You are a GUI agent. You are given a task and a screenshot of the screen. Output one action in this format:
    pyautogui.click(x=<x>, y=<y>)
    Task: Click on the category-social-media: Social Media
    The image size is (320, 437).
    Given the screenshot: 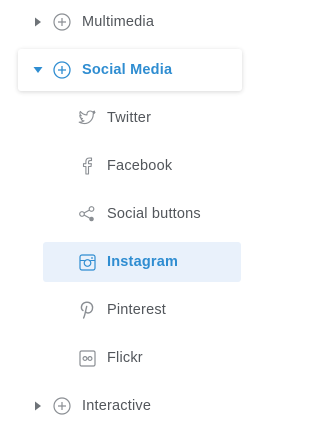 What is the action you would take?
    pyautogui.click(x=130, y=70)
    